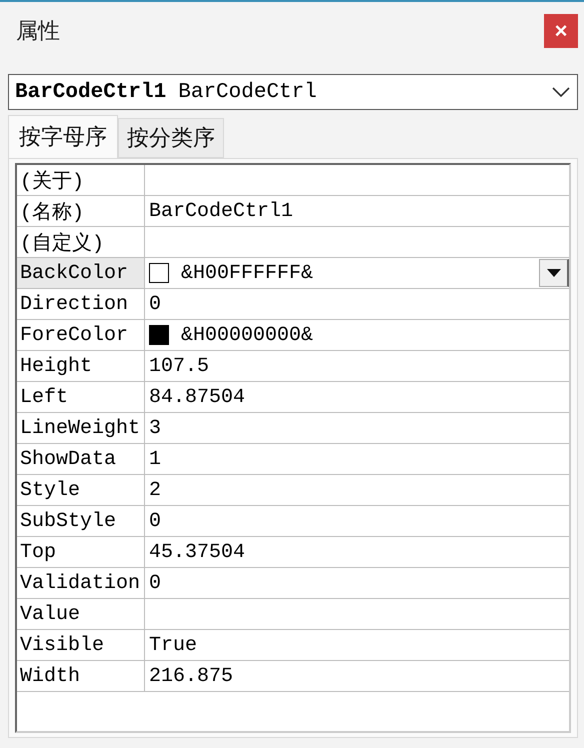  I want to click on property-name: Value, so click(81, 614).